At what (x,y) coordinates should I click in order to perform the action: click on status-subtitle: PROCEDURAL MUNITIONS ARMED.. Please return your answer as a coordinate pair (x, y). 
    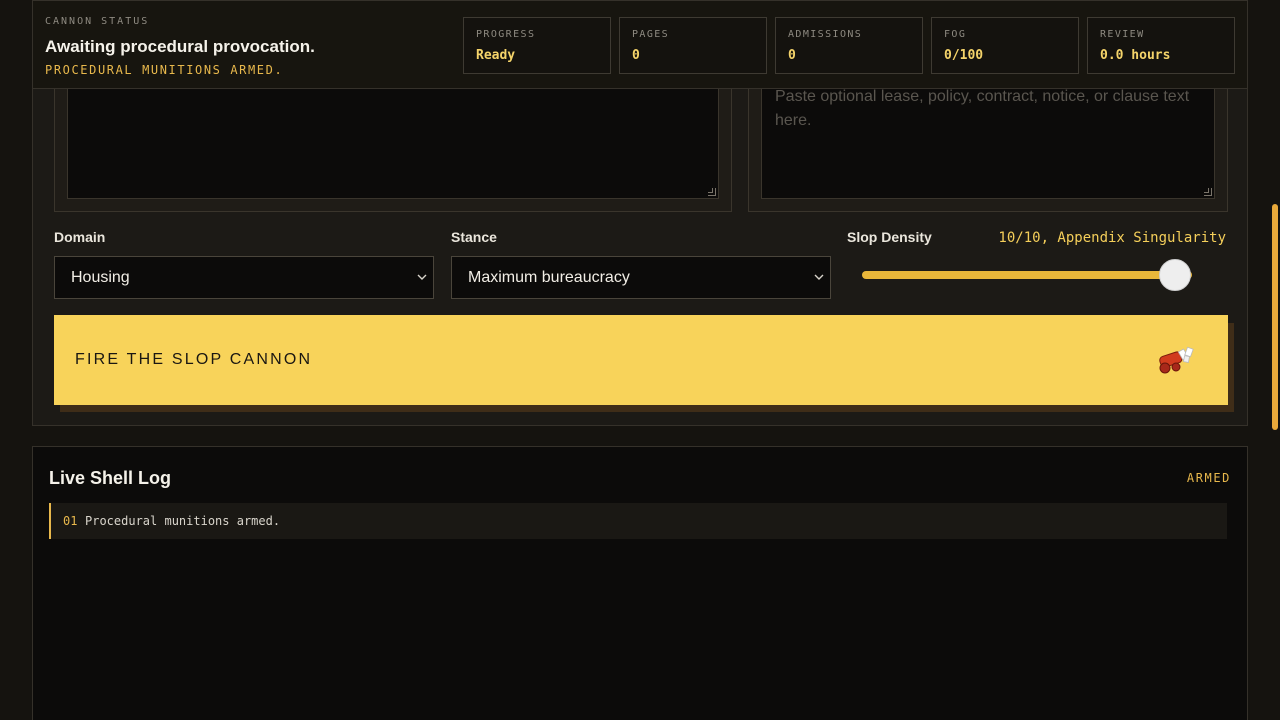
    Looking at the image, I should click on (164, 70).